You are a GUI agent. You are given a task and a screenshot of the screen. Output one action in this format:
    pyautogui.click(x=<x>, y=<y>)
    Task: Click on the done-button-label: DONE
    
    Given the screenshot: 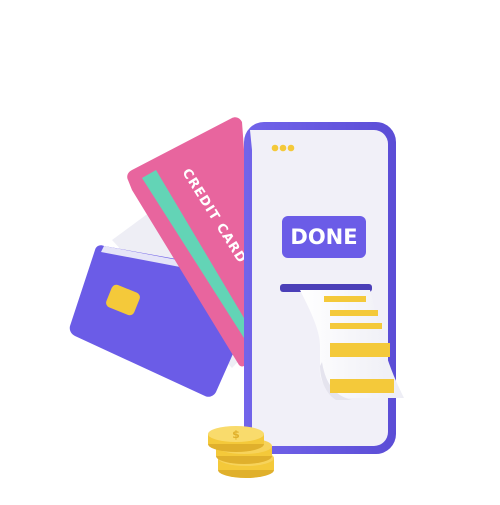 What is the action you would take?
    pyautogui.click(x=323, y=237)
    